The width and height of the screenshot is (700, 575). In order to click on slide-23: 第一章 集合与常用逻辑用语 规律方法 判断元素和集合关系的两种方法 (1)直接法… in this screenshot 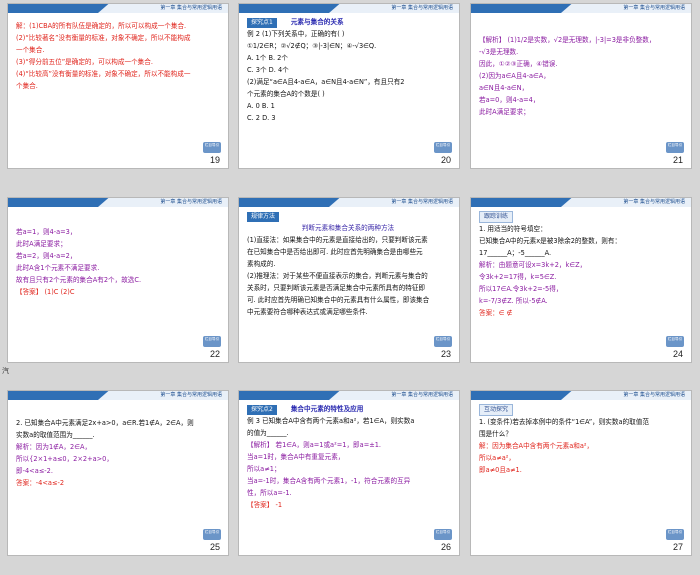, I will do `click(349, 280)`.